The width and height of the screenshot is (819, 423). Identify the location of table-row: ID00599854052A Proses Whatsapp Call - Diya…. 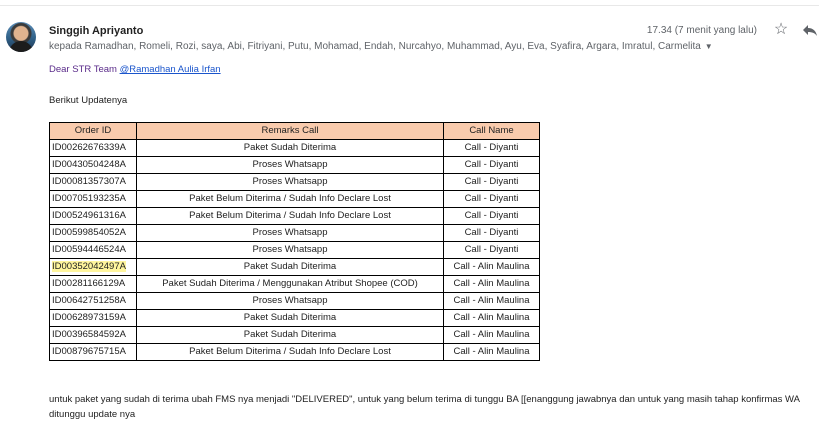
(294, 233).